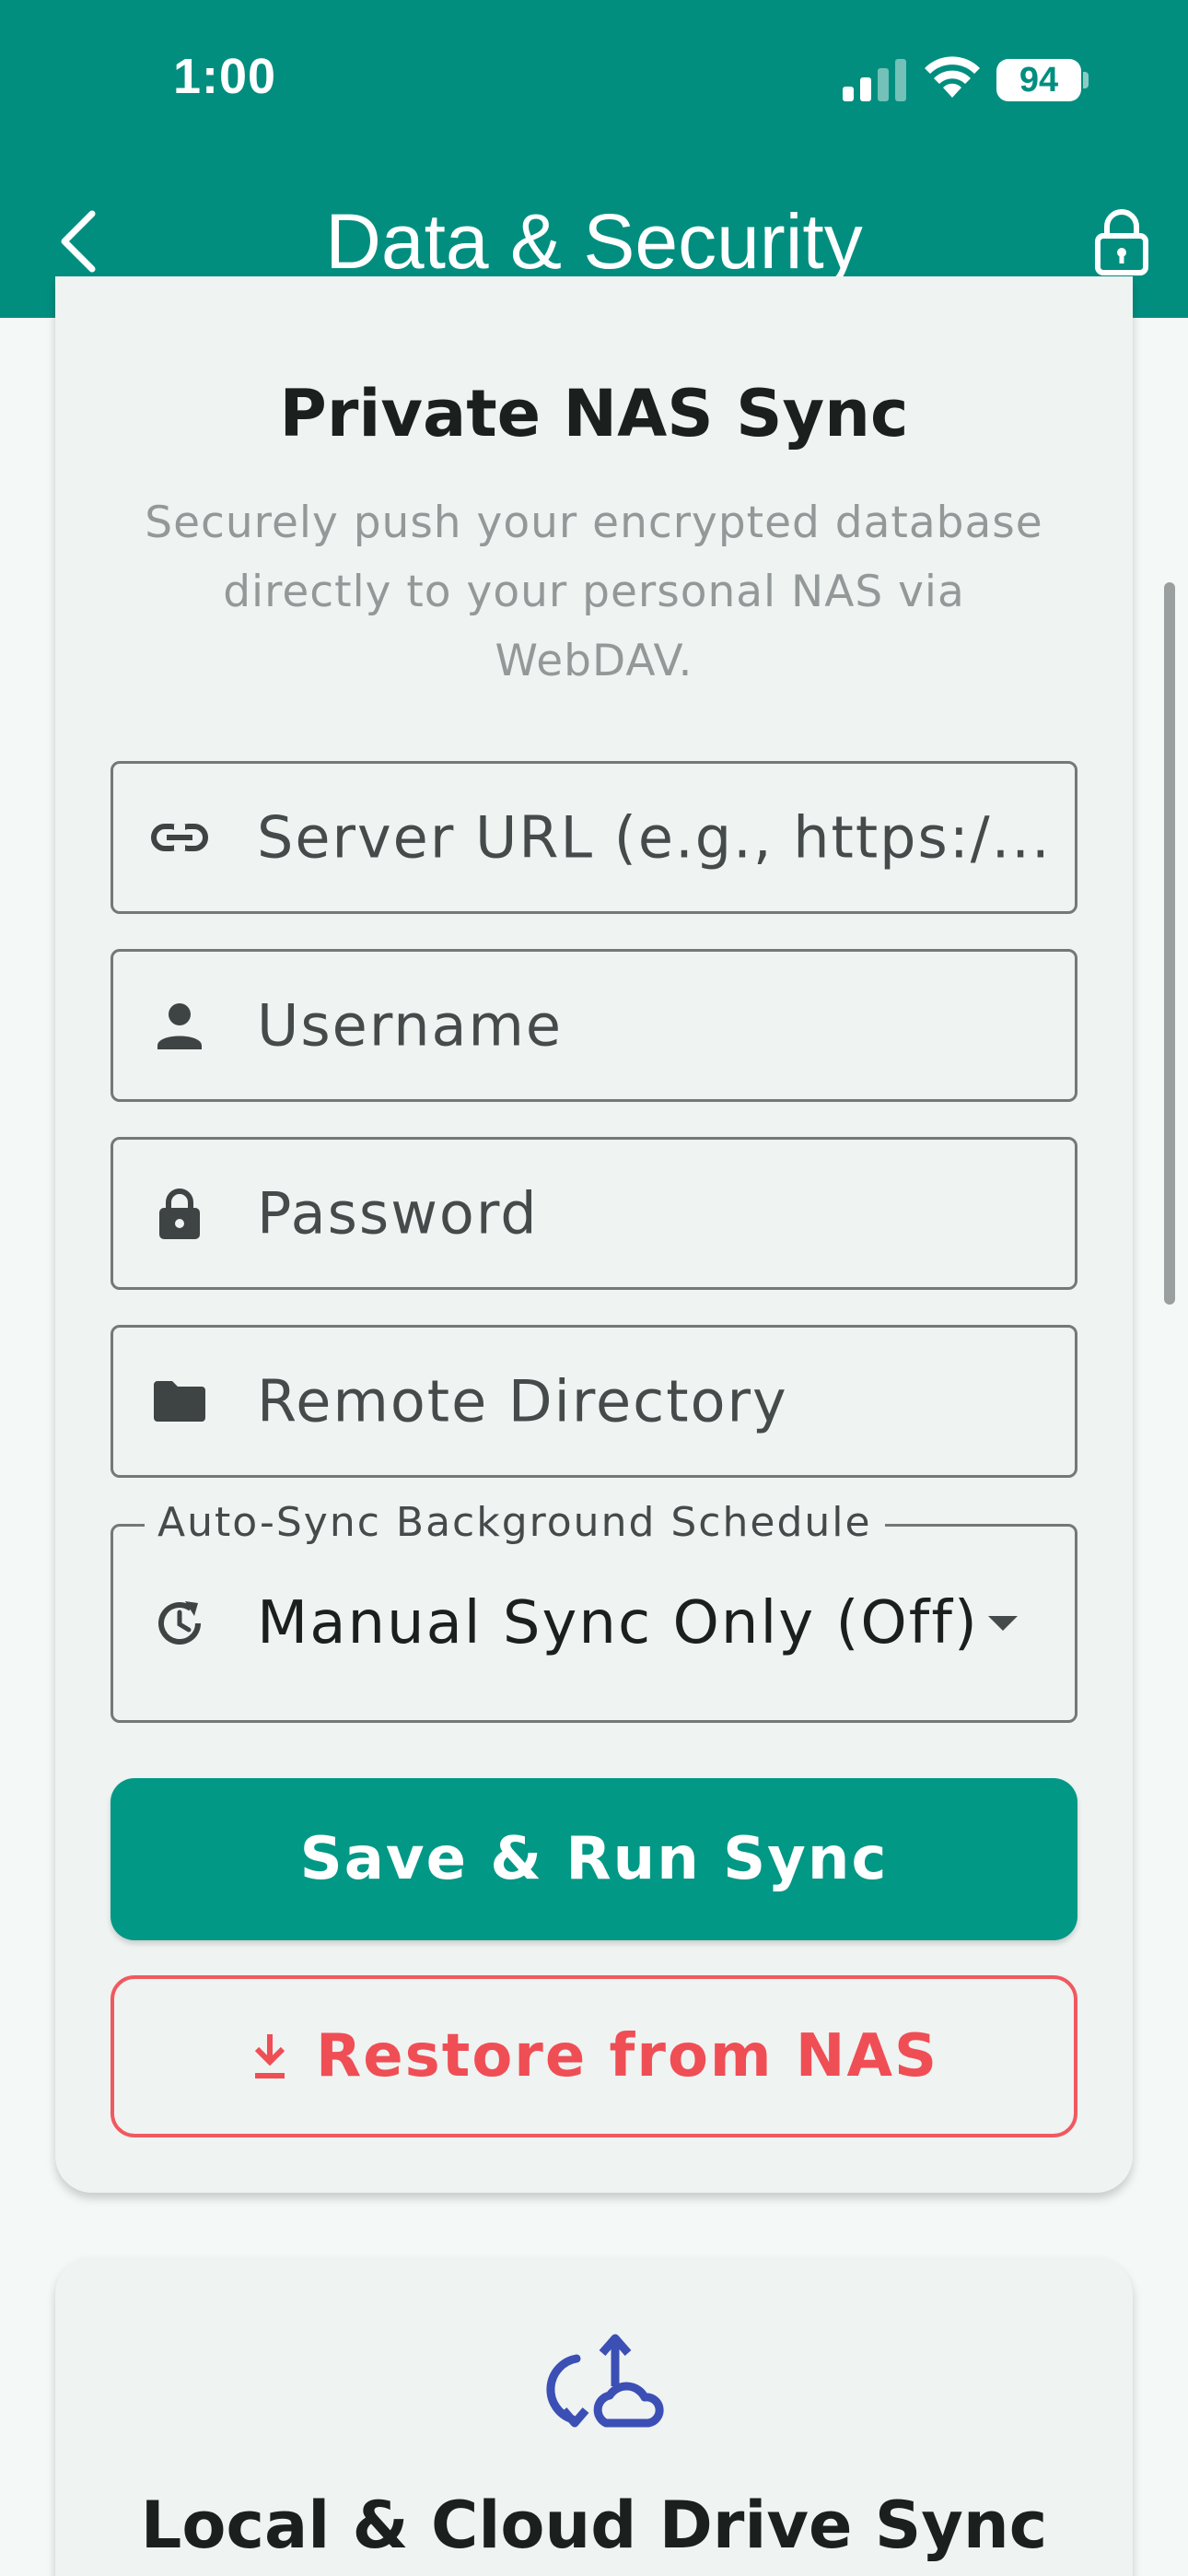 Image resolution: width=1188 pixels, height=2576 pixels. What do you see at coordinates (179, 837) in the screenshot?
I see `link-icon` at bounding box center [179, 837].